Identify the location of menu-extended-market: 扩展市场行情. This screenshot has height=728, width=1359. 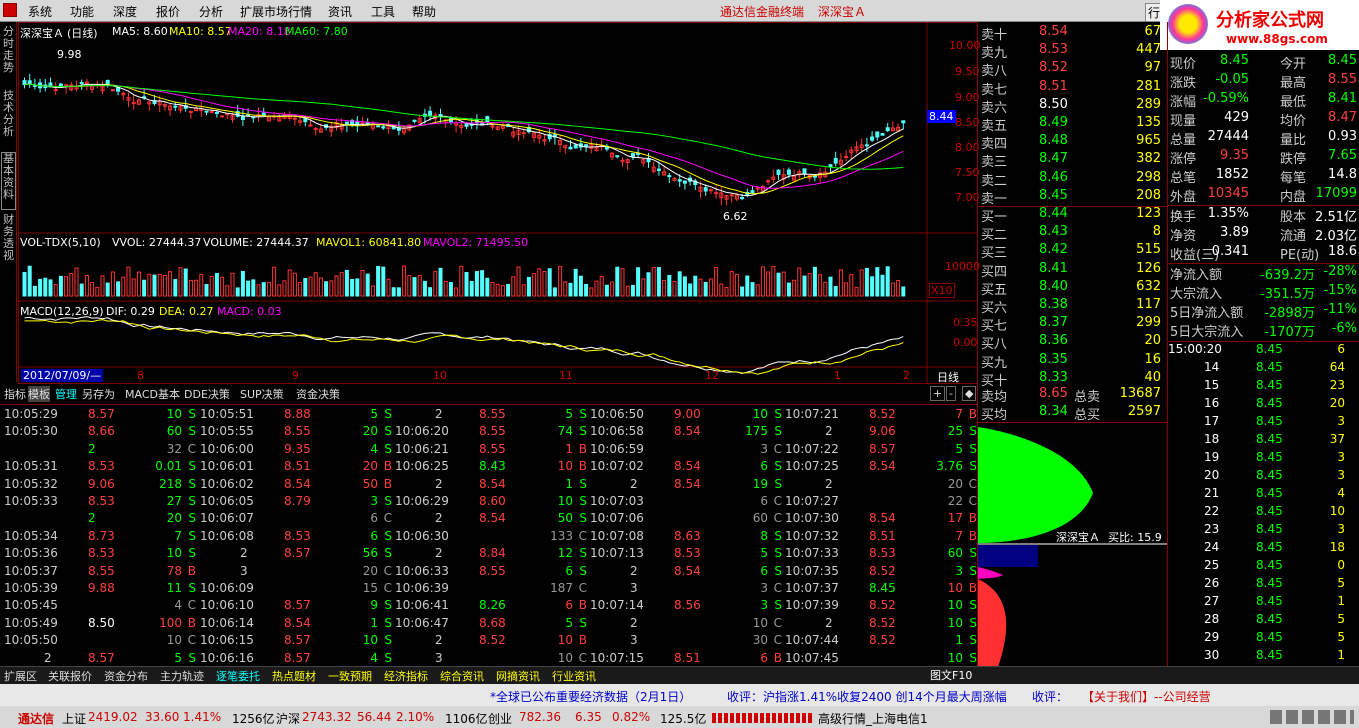
(276, 11).